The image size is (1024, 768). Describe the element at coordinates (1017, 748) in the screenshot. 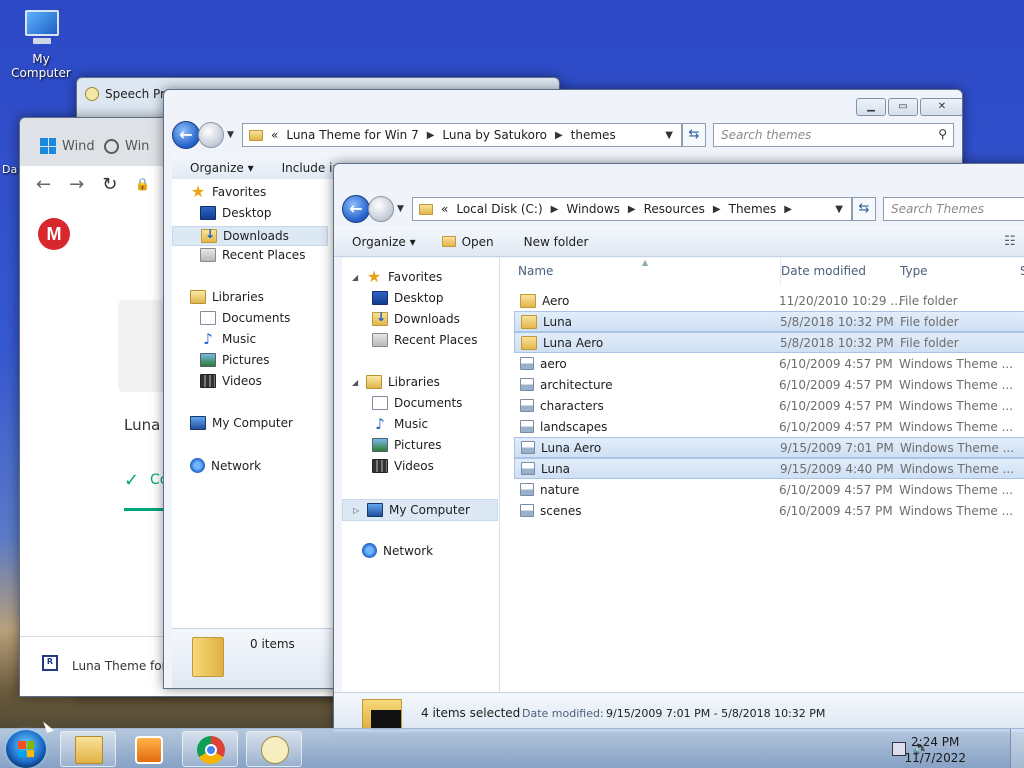

I see `show-desktop-button` at that location.